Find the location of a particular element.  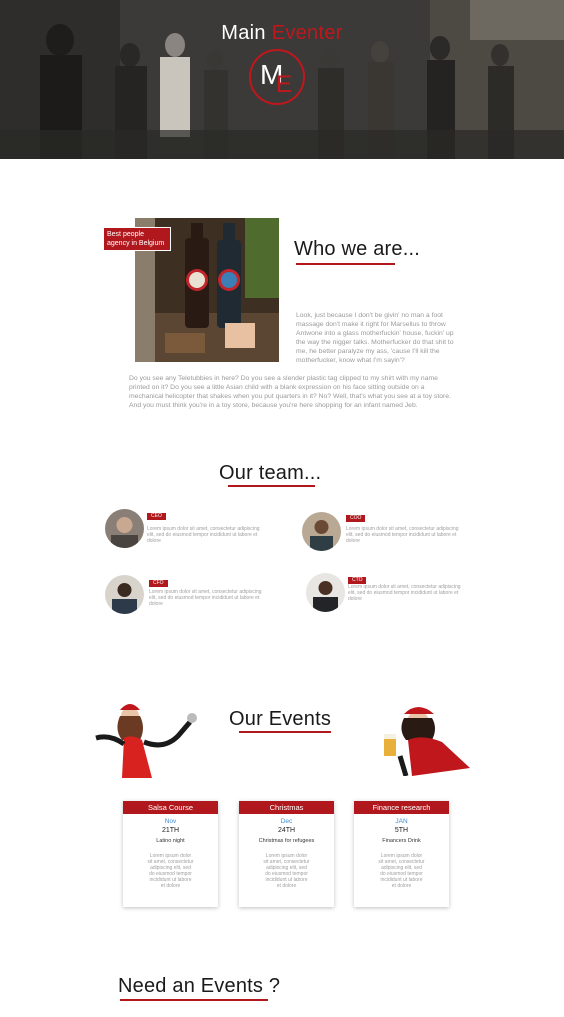

team-underline is located at coordinates (271, 486).